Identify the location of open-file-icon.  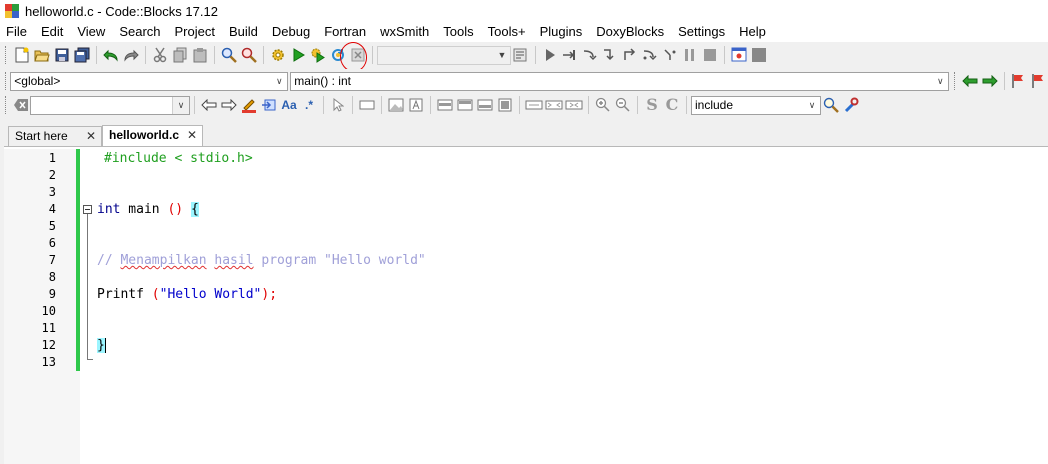
(42, 55).